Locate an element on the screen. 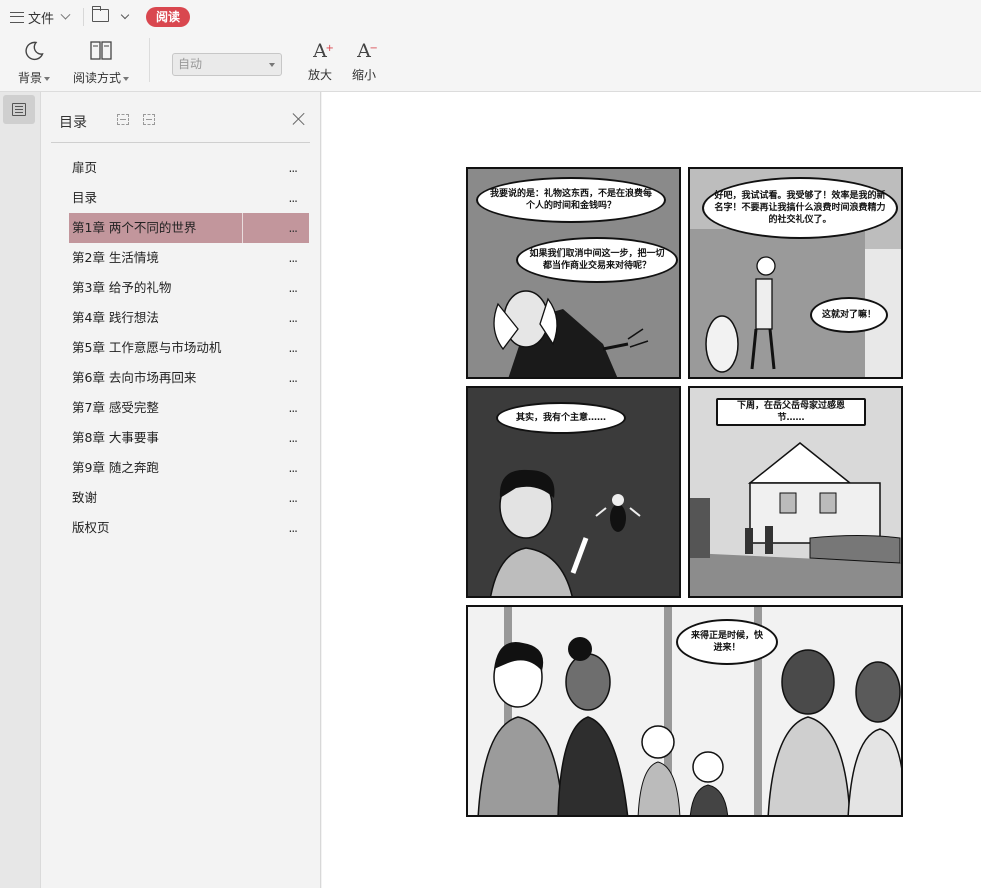 The width and height of the screenshot is (981, 888). toc-item-label: 第6章 去向市场再回来 is located at coordinates (134, 377).